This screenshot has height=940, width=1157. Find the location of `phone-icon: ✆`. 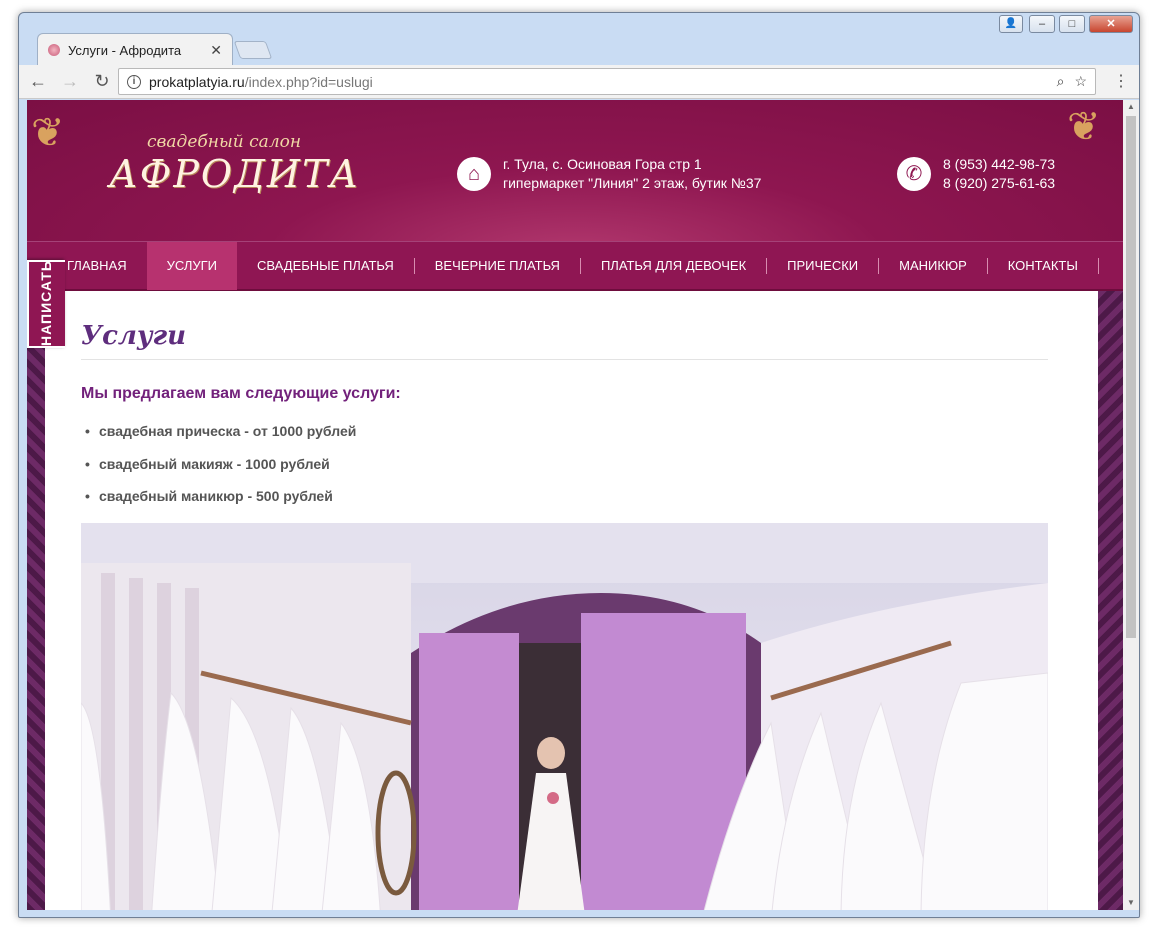

phone-icon: ✆ is located at coordinates (914, 174).